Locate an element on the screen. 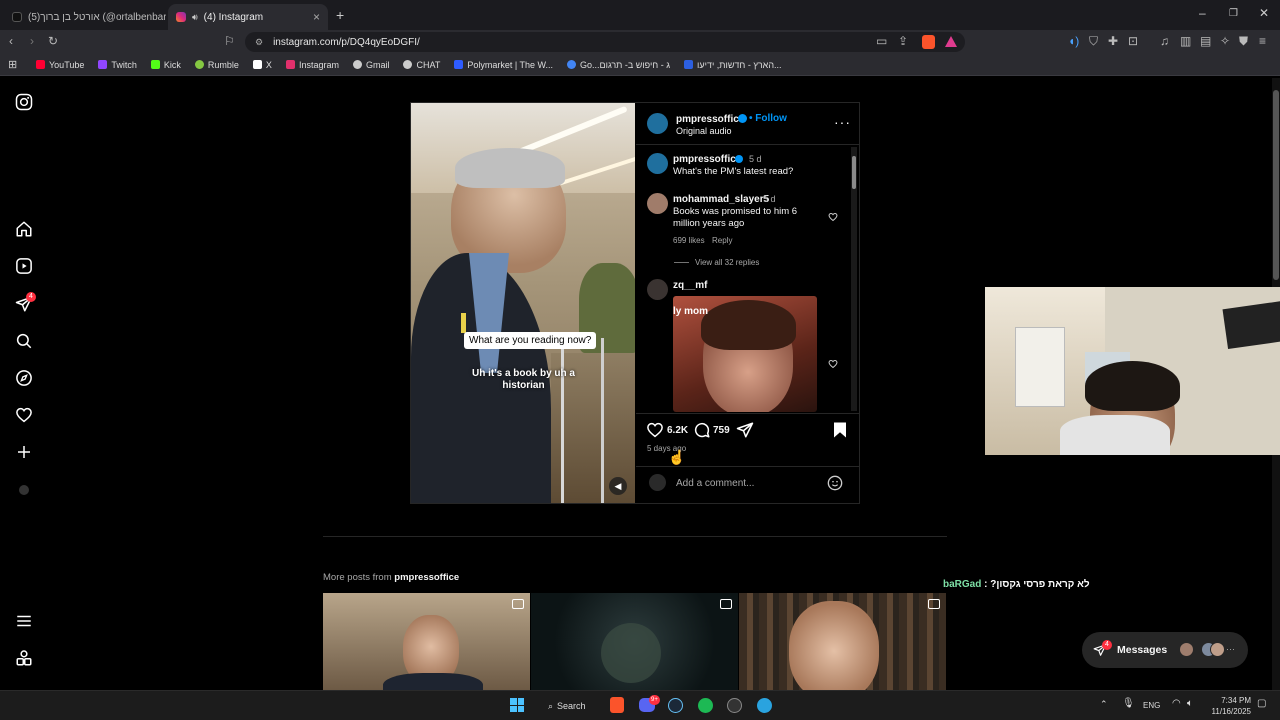 Image resolution: width=1280 pixels, height=720 pixels. reel-indicator-icon is located at coordinates (934, 604).